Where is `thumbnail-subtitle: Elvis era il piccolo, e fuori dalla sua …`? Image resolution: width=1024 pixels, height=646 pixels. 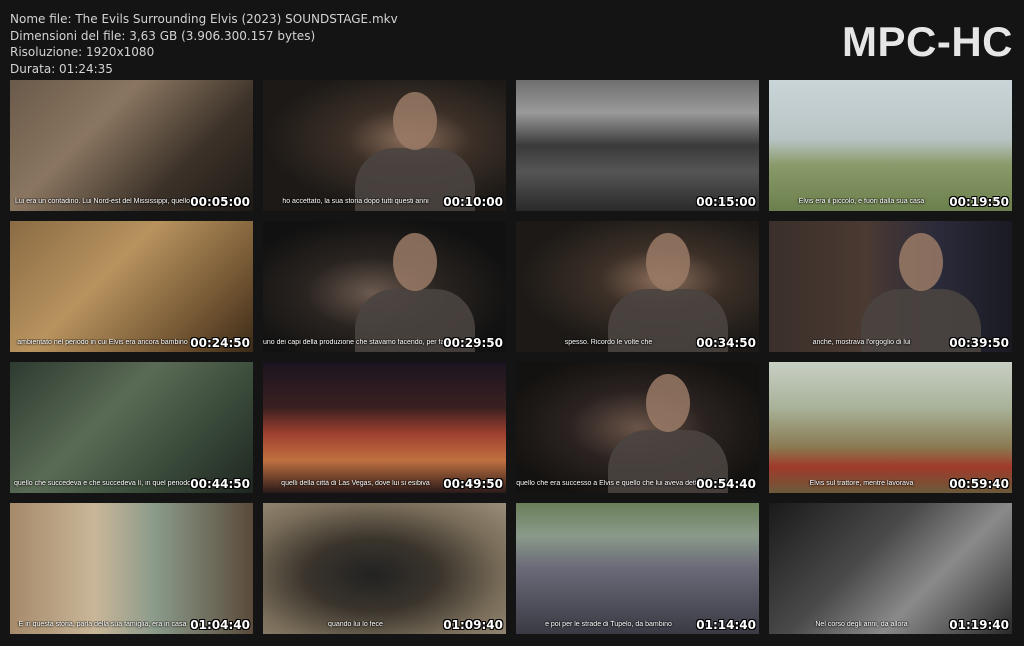 thumbnail-subtitle: Elvis era il piccolo, e fuori dalla sua … is located at coordinates (861, 201).